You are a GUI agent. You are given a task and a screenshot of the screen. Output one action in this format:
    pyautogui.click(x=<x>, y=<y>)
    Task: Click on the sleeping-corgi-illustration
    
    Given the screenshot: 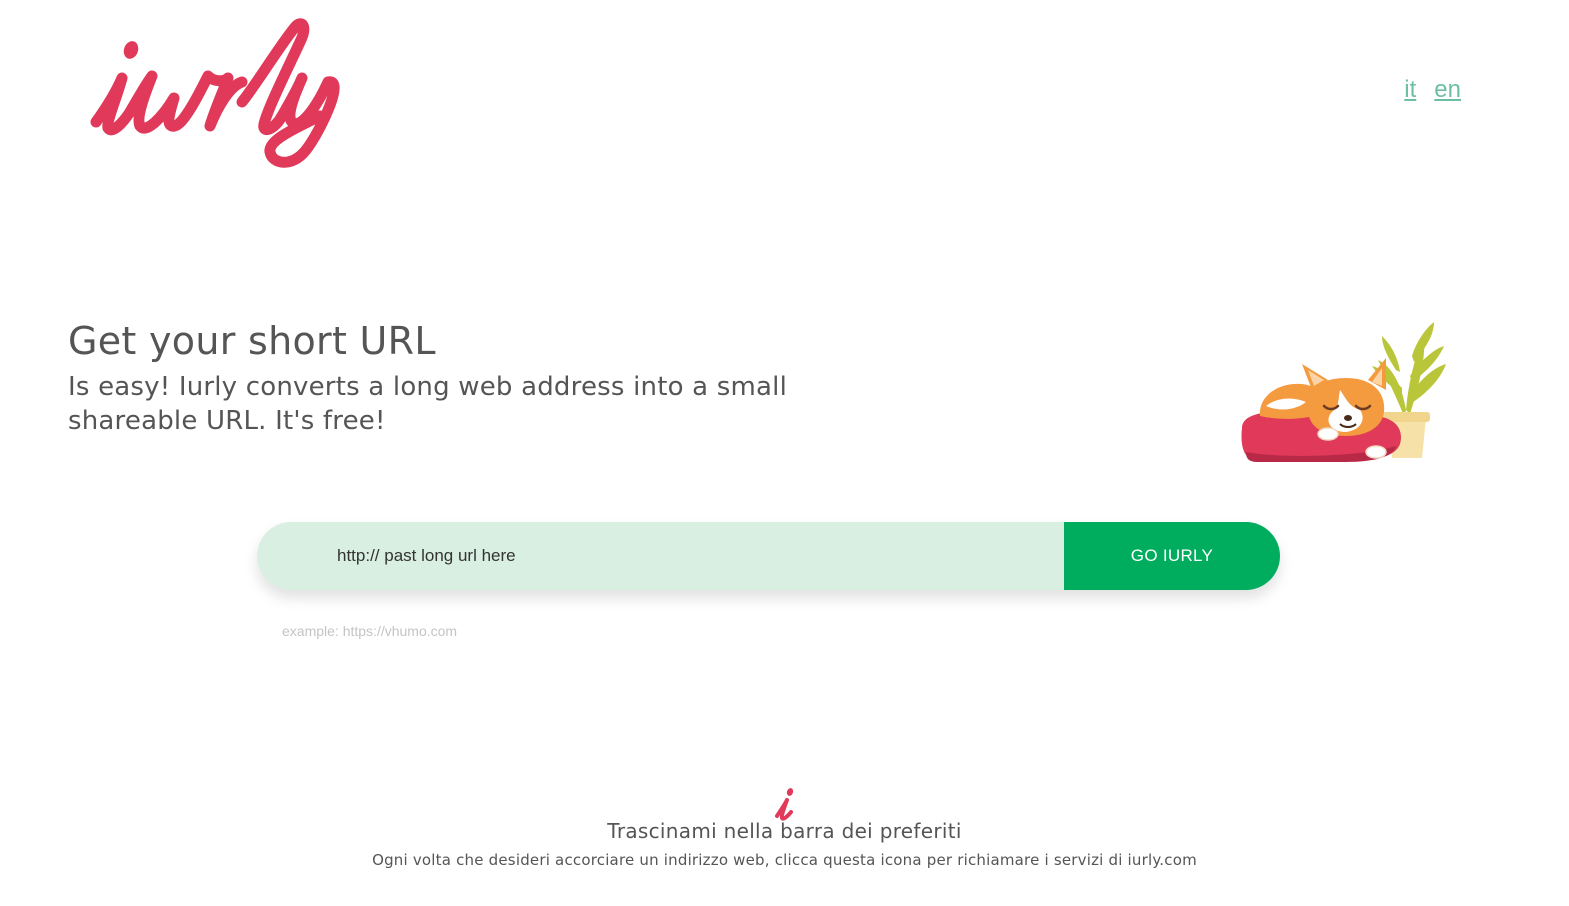 What is the action you would take?
    pyautogui.click(x=1344, y=386)
    